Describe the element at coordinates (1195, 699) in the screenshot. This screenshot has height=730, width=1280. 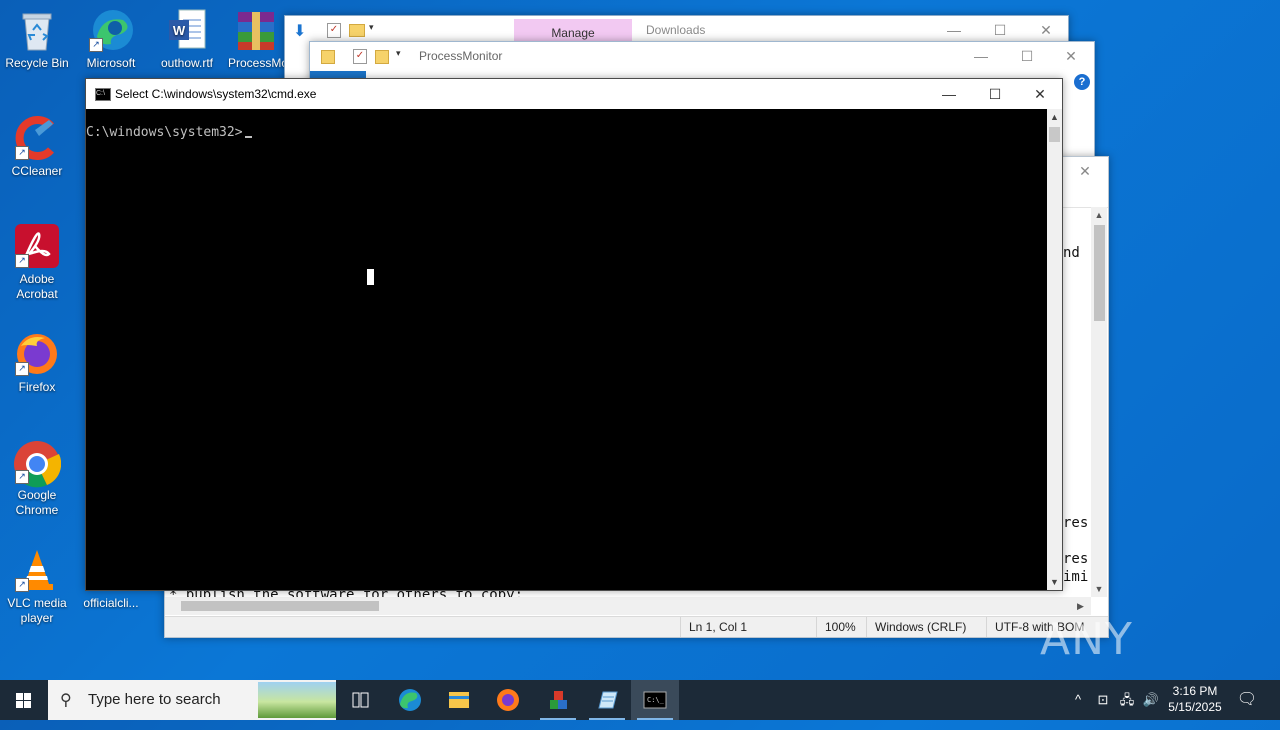
I see `clock: 3:16 PM 5/15/2025` at that location.